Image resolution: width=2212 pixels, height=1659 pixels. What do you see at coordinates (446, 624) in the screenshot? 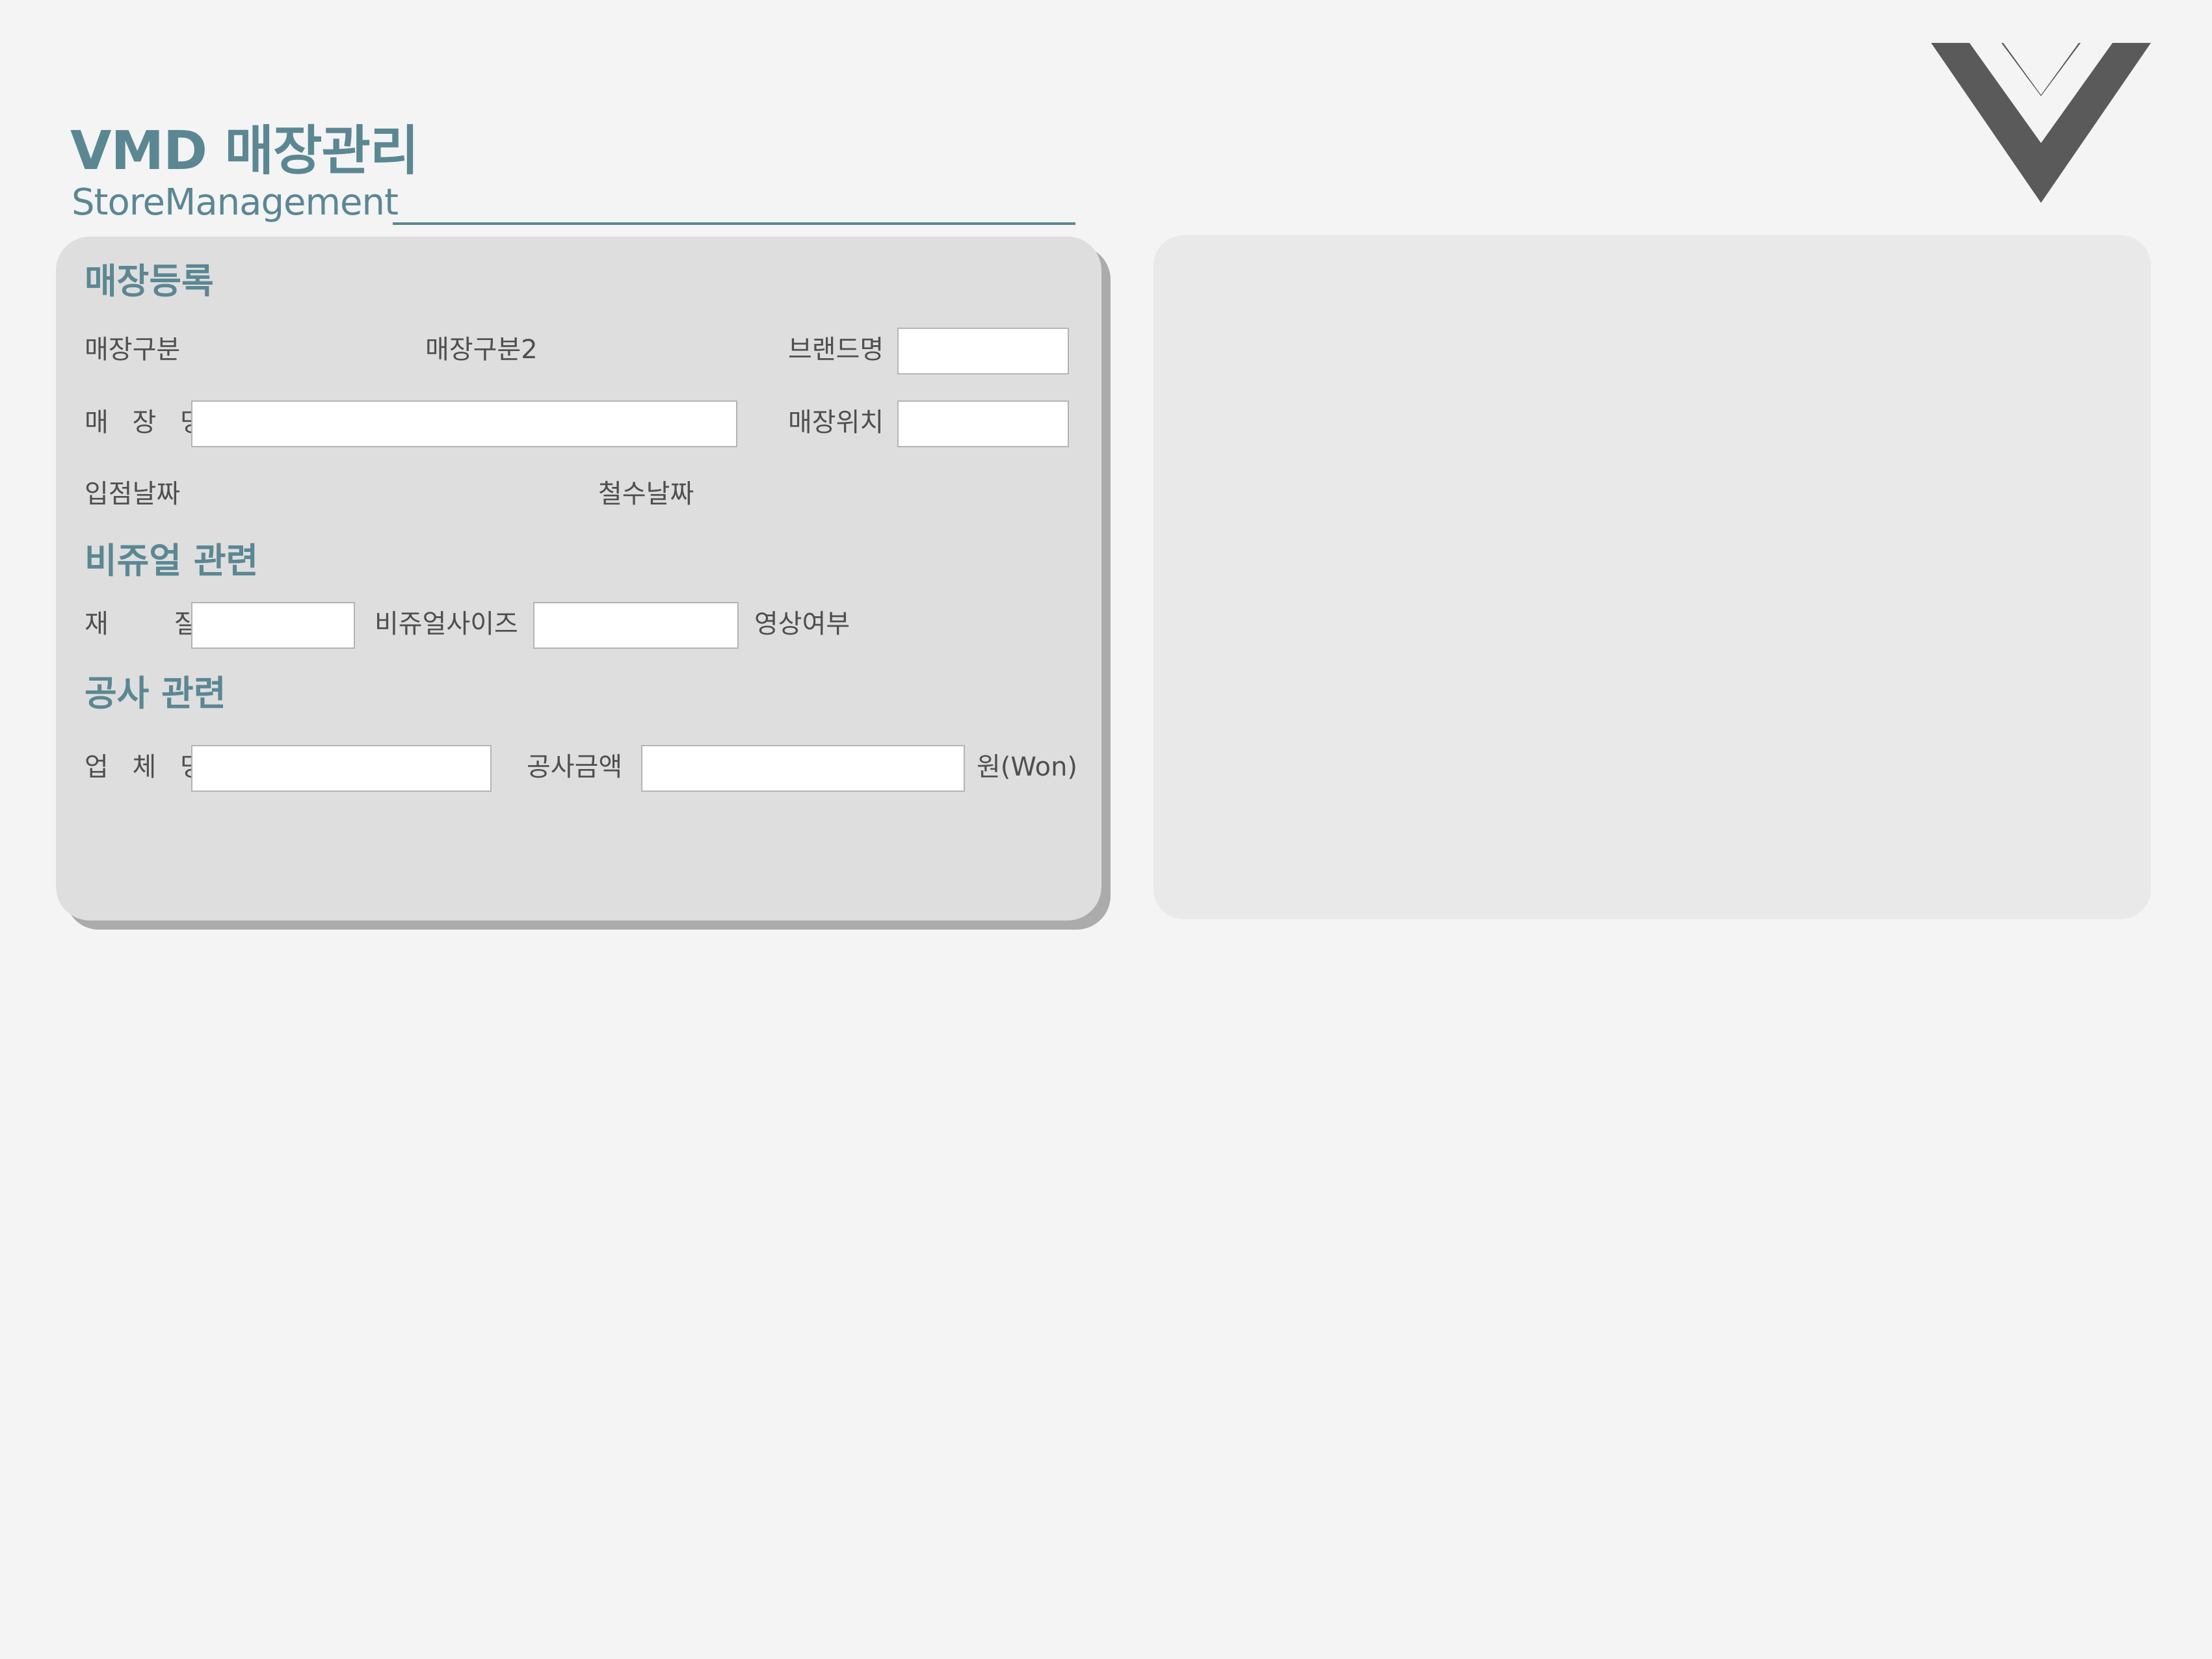
I see `visual-size-label: 비쥬얼사이즈` at bounding box center [446, 624].